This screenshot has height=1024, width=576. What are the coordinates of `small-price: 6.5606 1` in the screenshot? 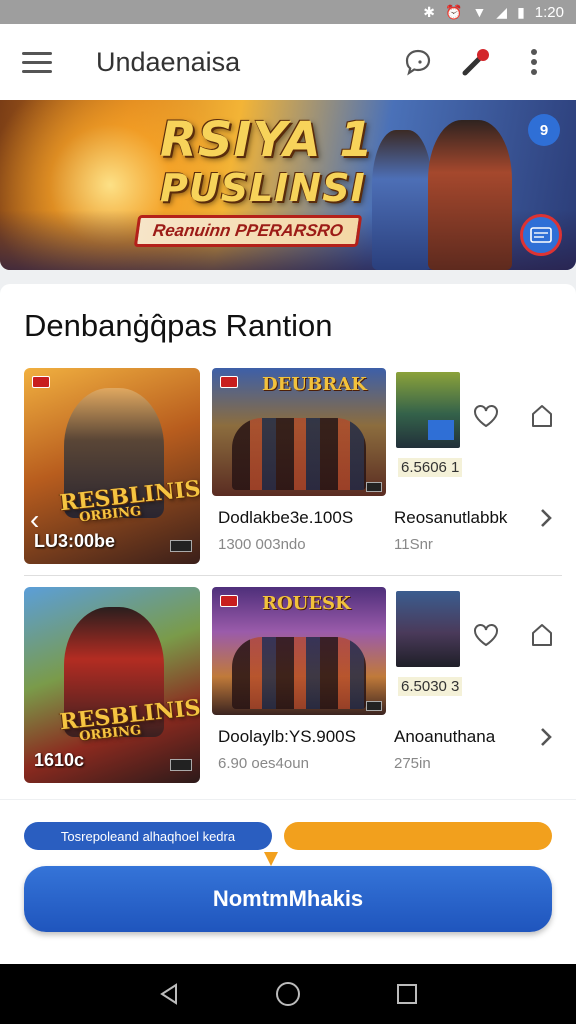 It's located at (430, 467).